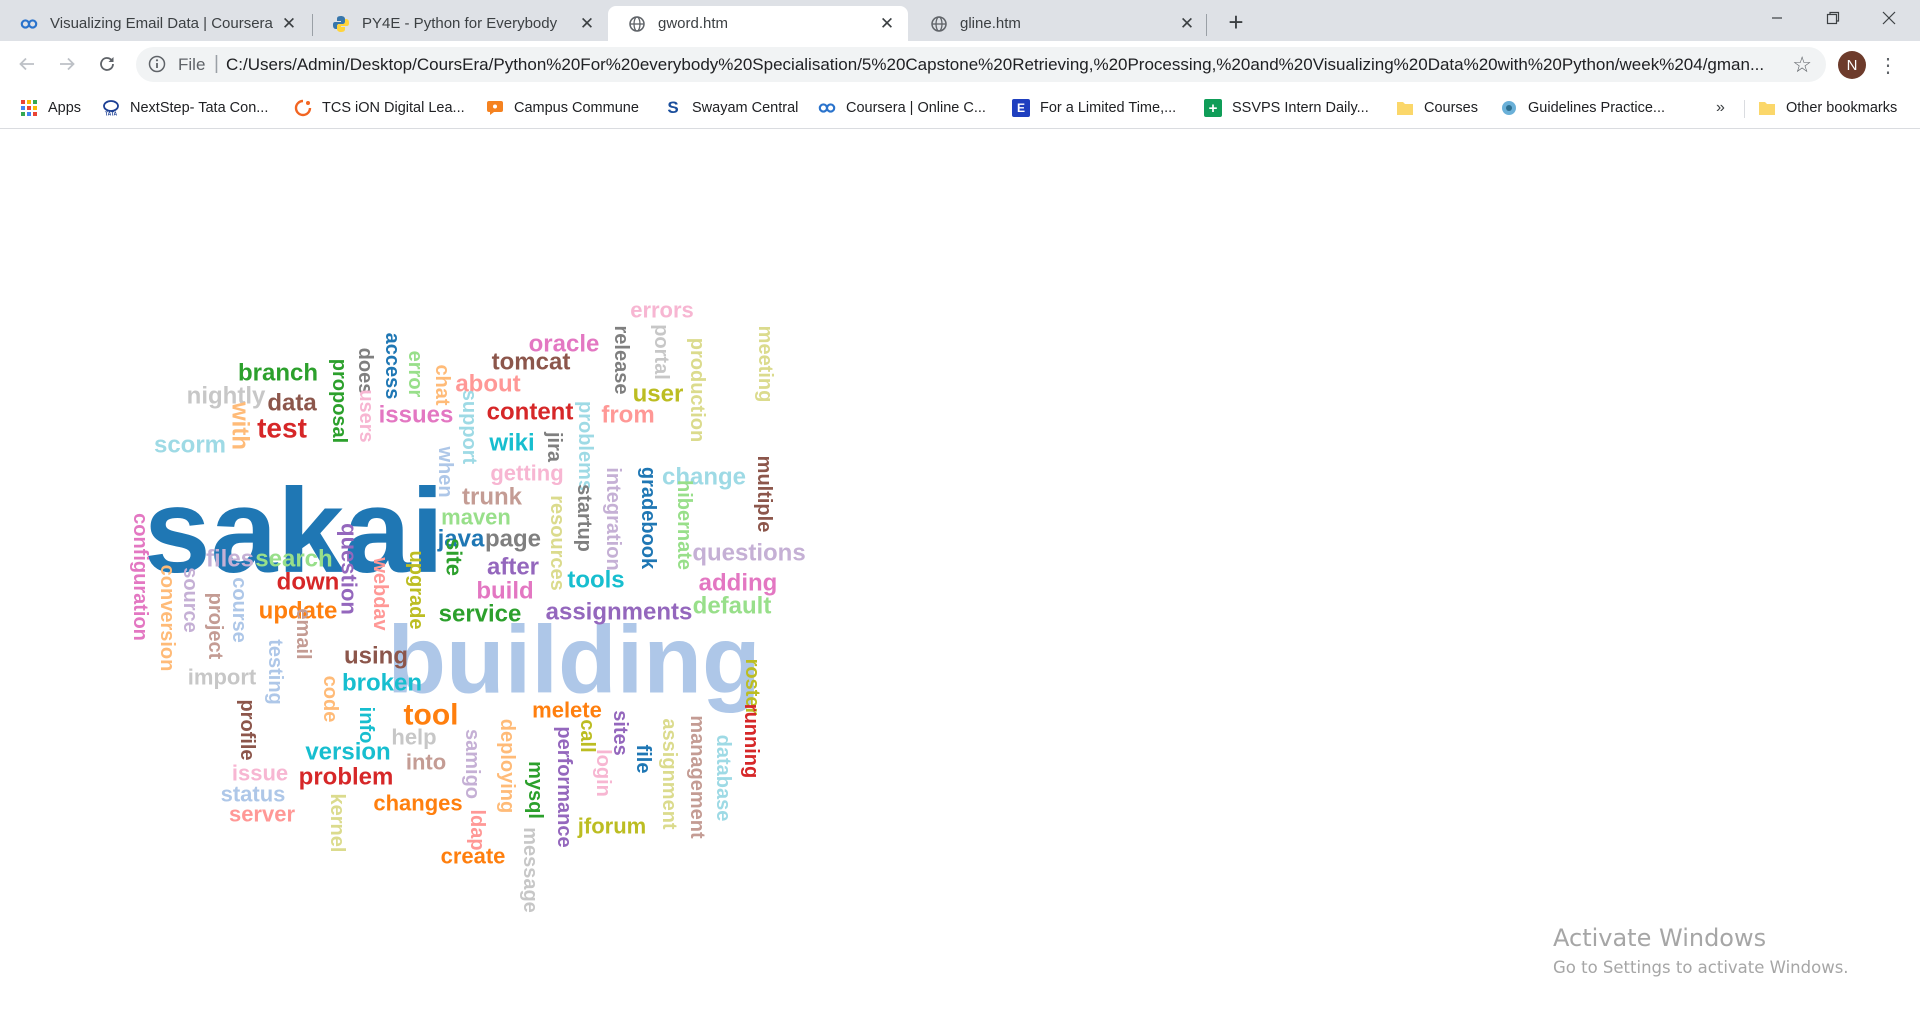 The height and width of the screenshot is (1030, 1920). What do you see at coordinates (619, 612) in the screenshot?
I see `word-cloud-word-assignments: assignments` at bounding box center [619, 612].